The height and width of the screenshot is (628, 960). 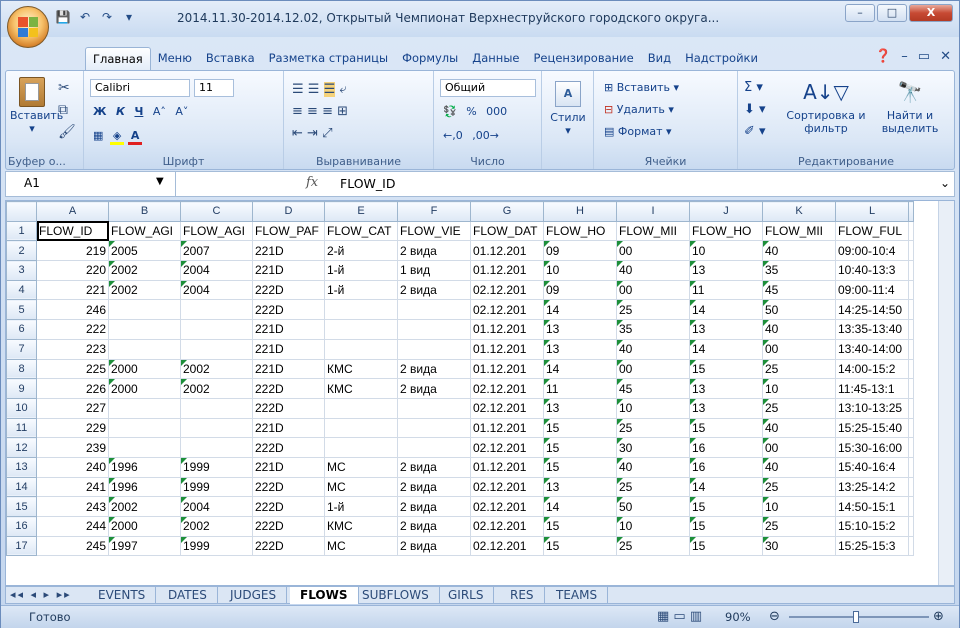 I want to click on cell: FLOW_VIE, so click(x=434, y=231).